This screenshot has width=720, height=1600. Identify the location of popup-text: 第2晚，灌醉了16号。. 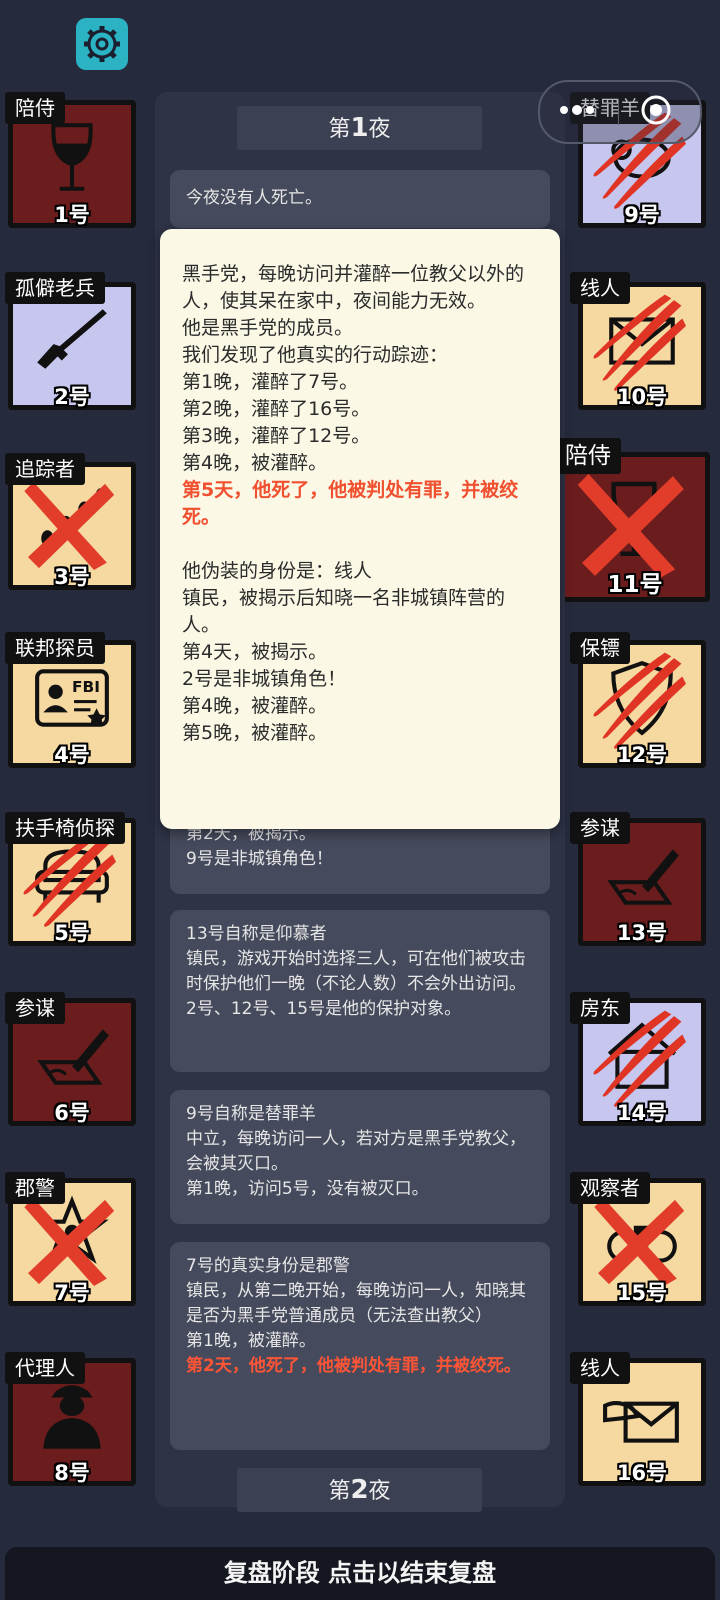
(276, 409).